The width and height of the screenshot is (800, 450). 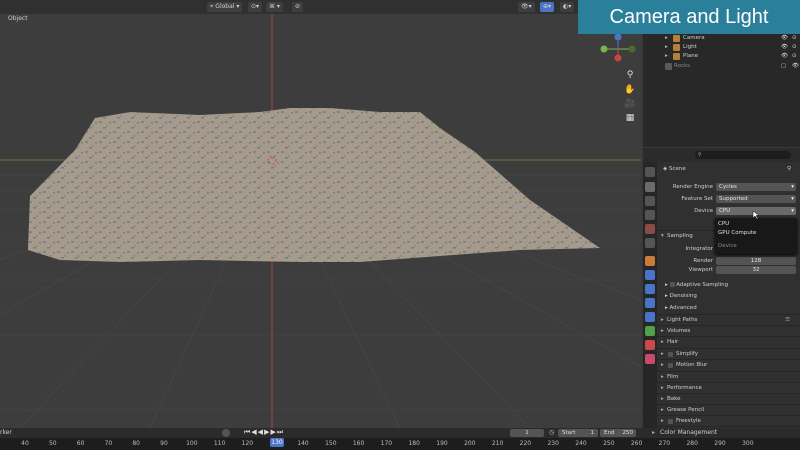 I want to click on view-layer-tab-icon, so click(x=650, y=215).